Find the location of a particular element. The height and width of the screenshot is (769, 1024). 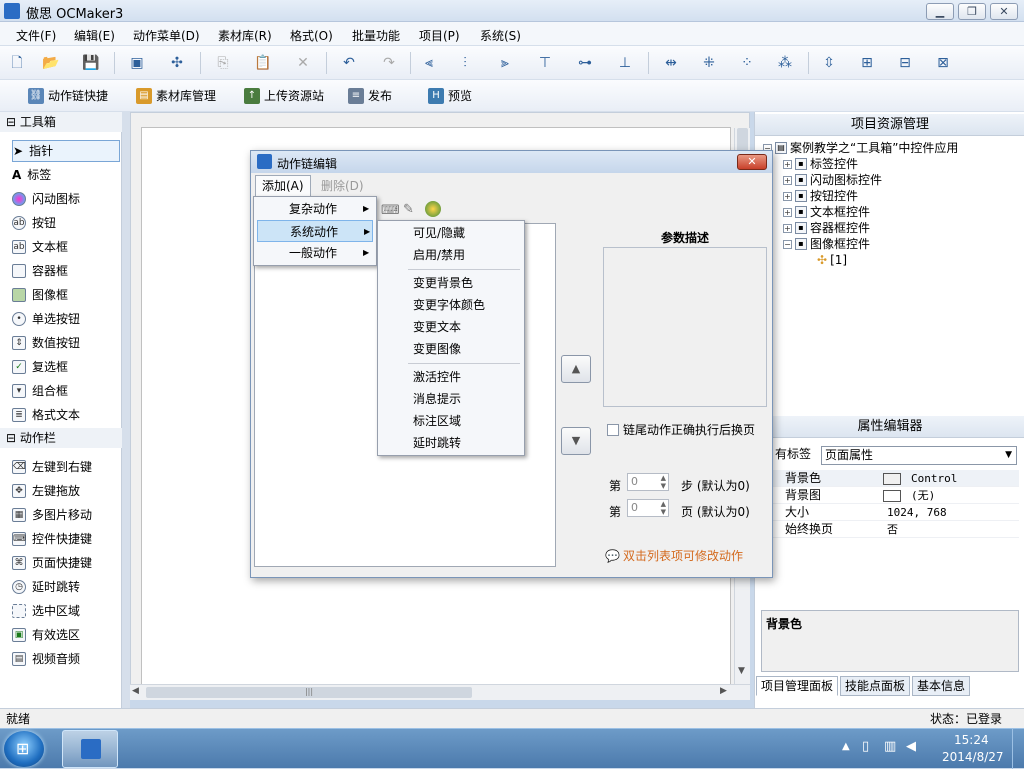

menu-item: 变更字体颜色 is located at coordinates (451, 305).